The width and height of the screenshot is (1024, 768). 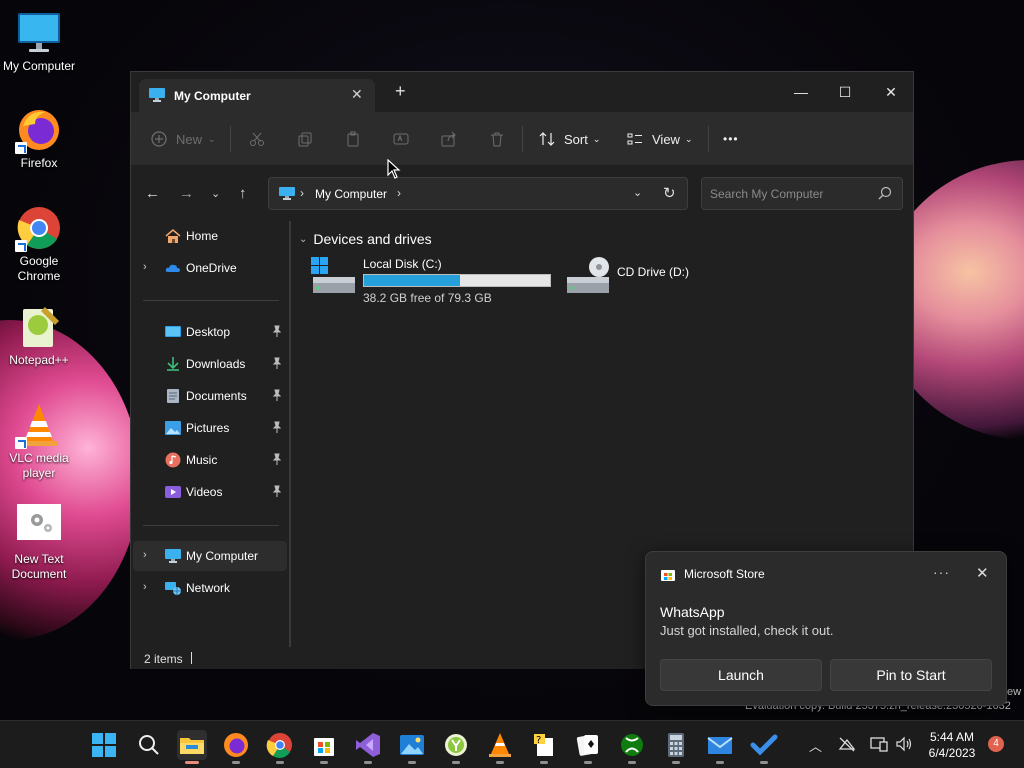 I want to click on desktop-icon-firefox: Firefox, so click(x=39, y=138).